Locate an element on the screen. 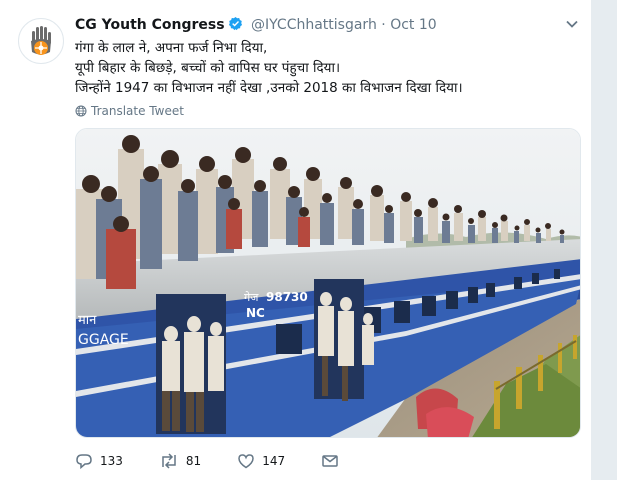 The width and height of the screenshot is (617, 480). direct-message-button is located at coordinates (333, 461).